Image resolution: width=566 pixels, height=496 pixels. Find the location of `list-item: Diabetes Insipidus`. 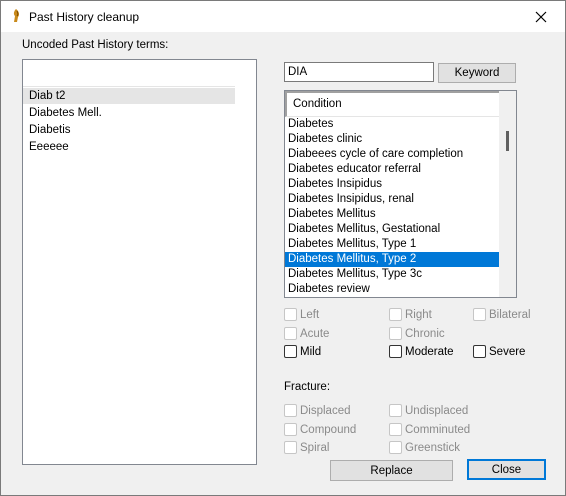

list-item: Diabetes Insipidus is located at coordinates (392, 184).